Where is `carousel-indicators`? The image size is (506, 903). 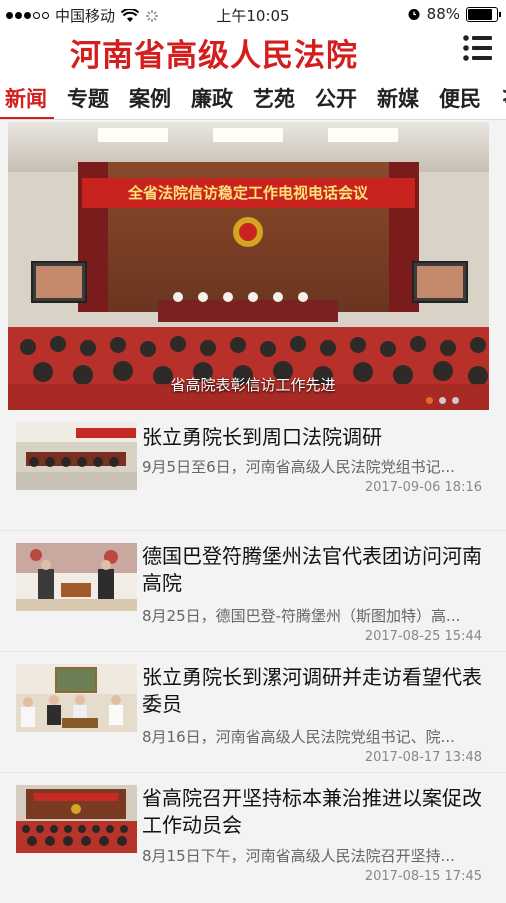 carousel-indicators is located at coordinates (442, 400).